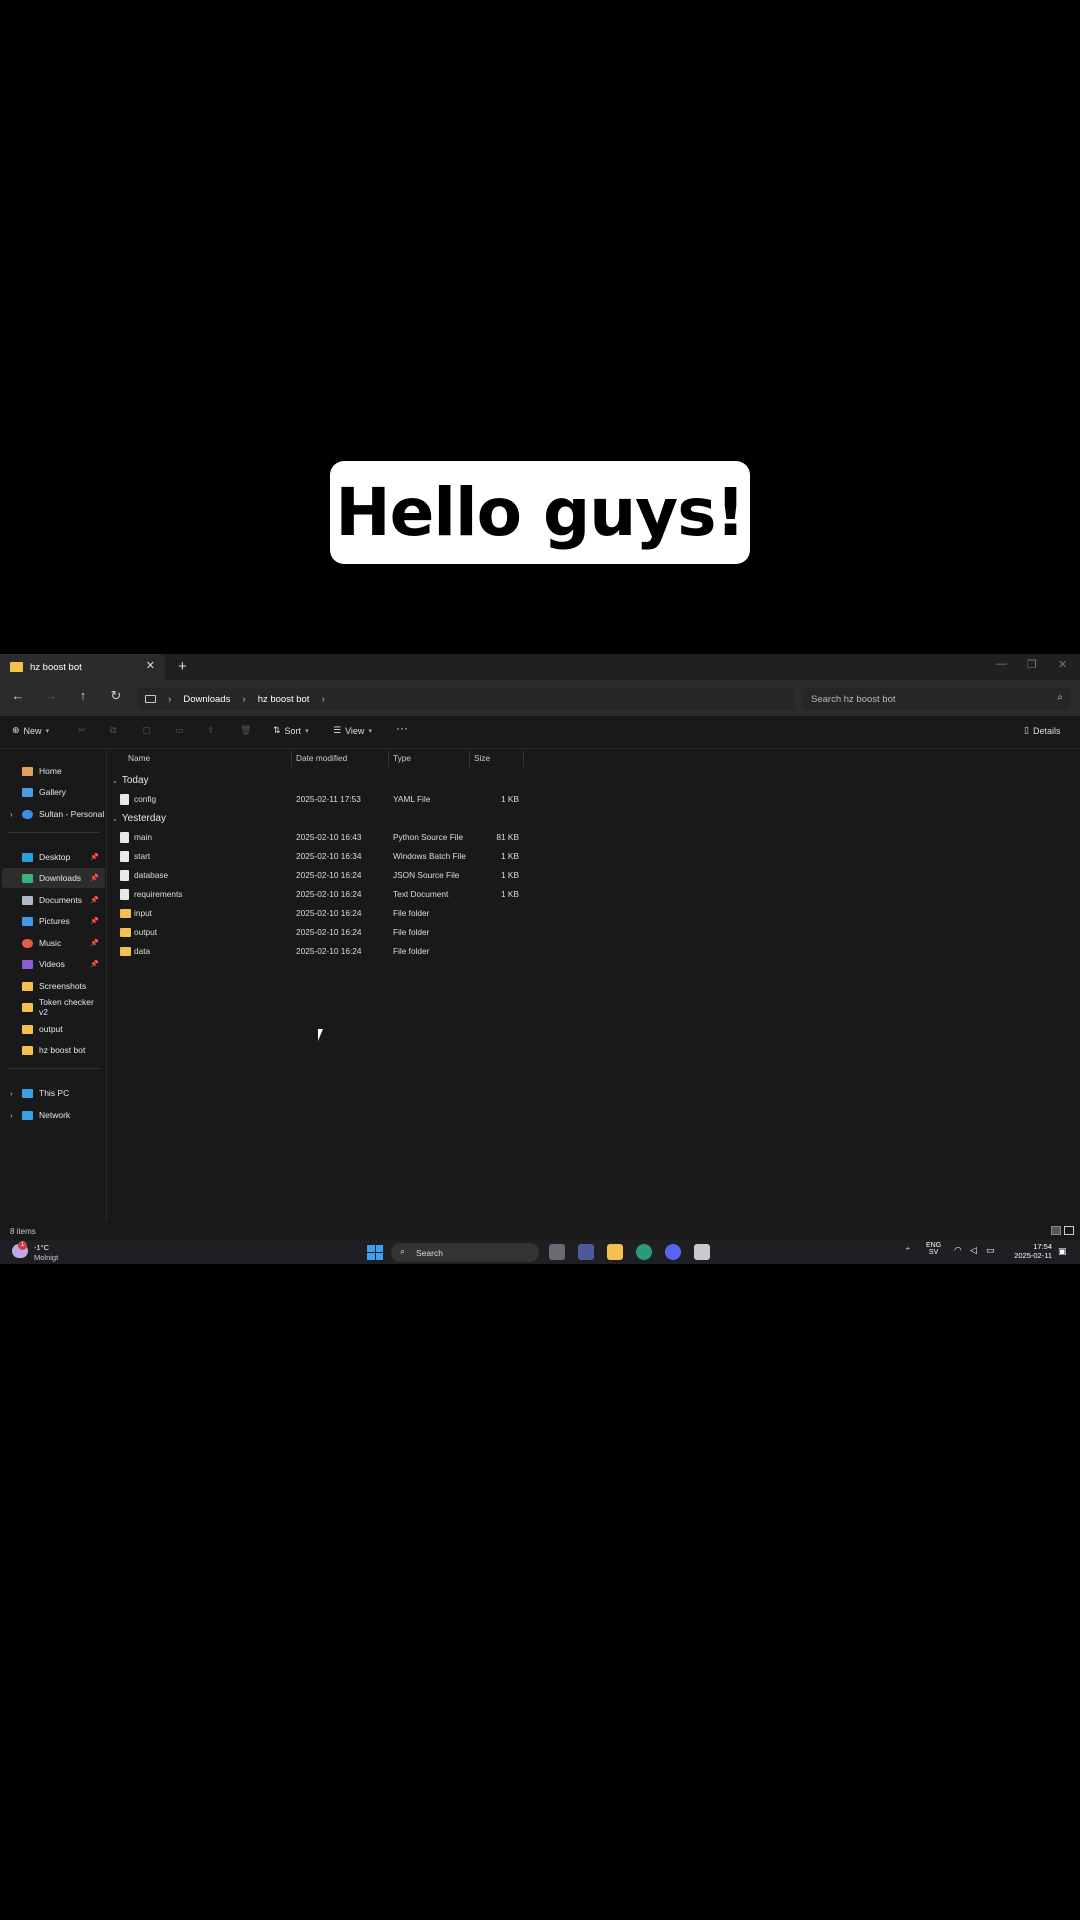  What do you see at coordinates (113, 730) in the screenshot?
I see `copy-icon: ⧉` at bounding box center [113, 730].